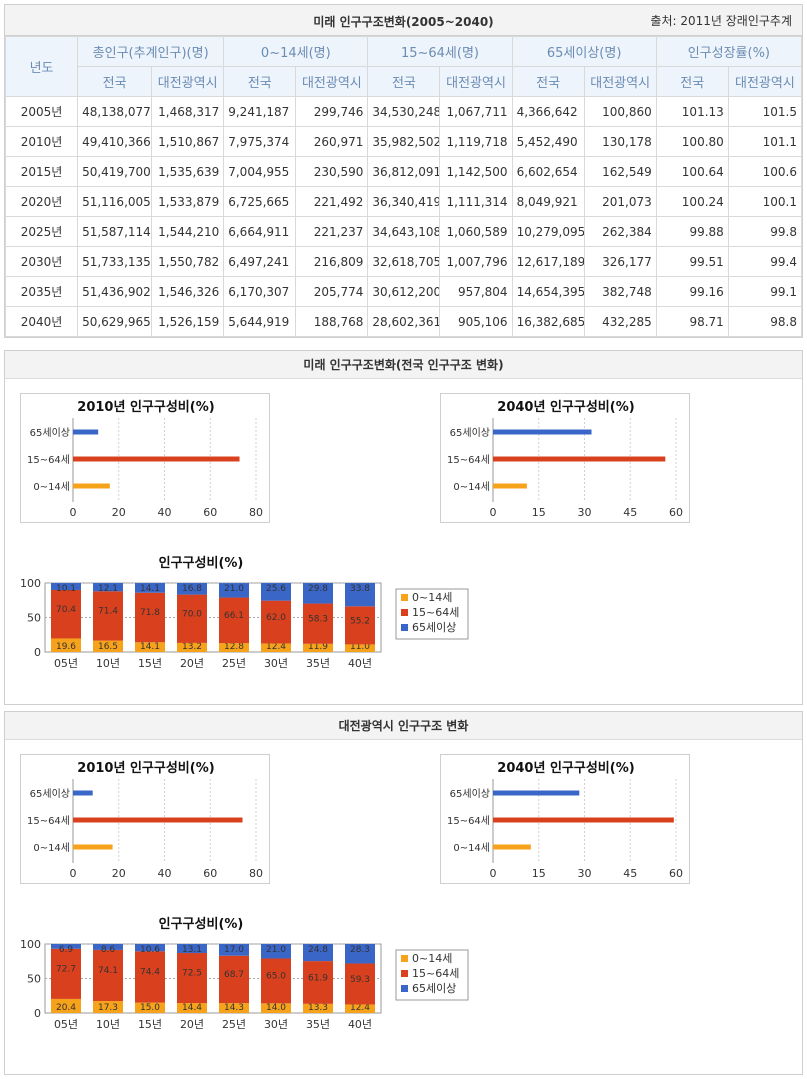 The width and height of the screenshot is (807, 1079). What do you see at coordinates (692, 201) in the screenshot?
I see `value-cell: 100.24` at bounding box center [692, 201].